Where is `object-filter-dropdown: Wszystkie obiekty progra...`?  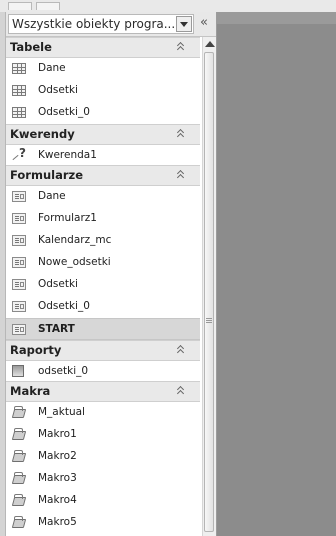
object-filter-dropdown: Wszystkie obiekty progra... is located at coordinates (101, 24).